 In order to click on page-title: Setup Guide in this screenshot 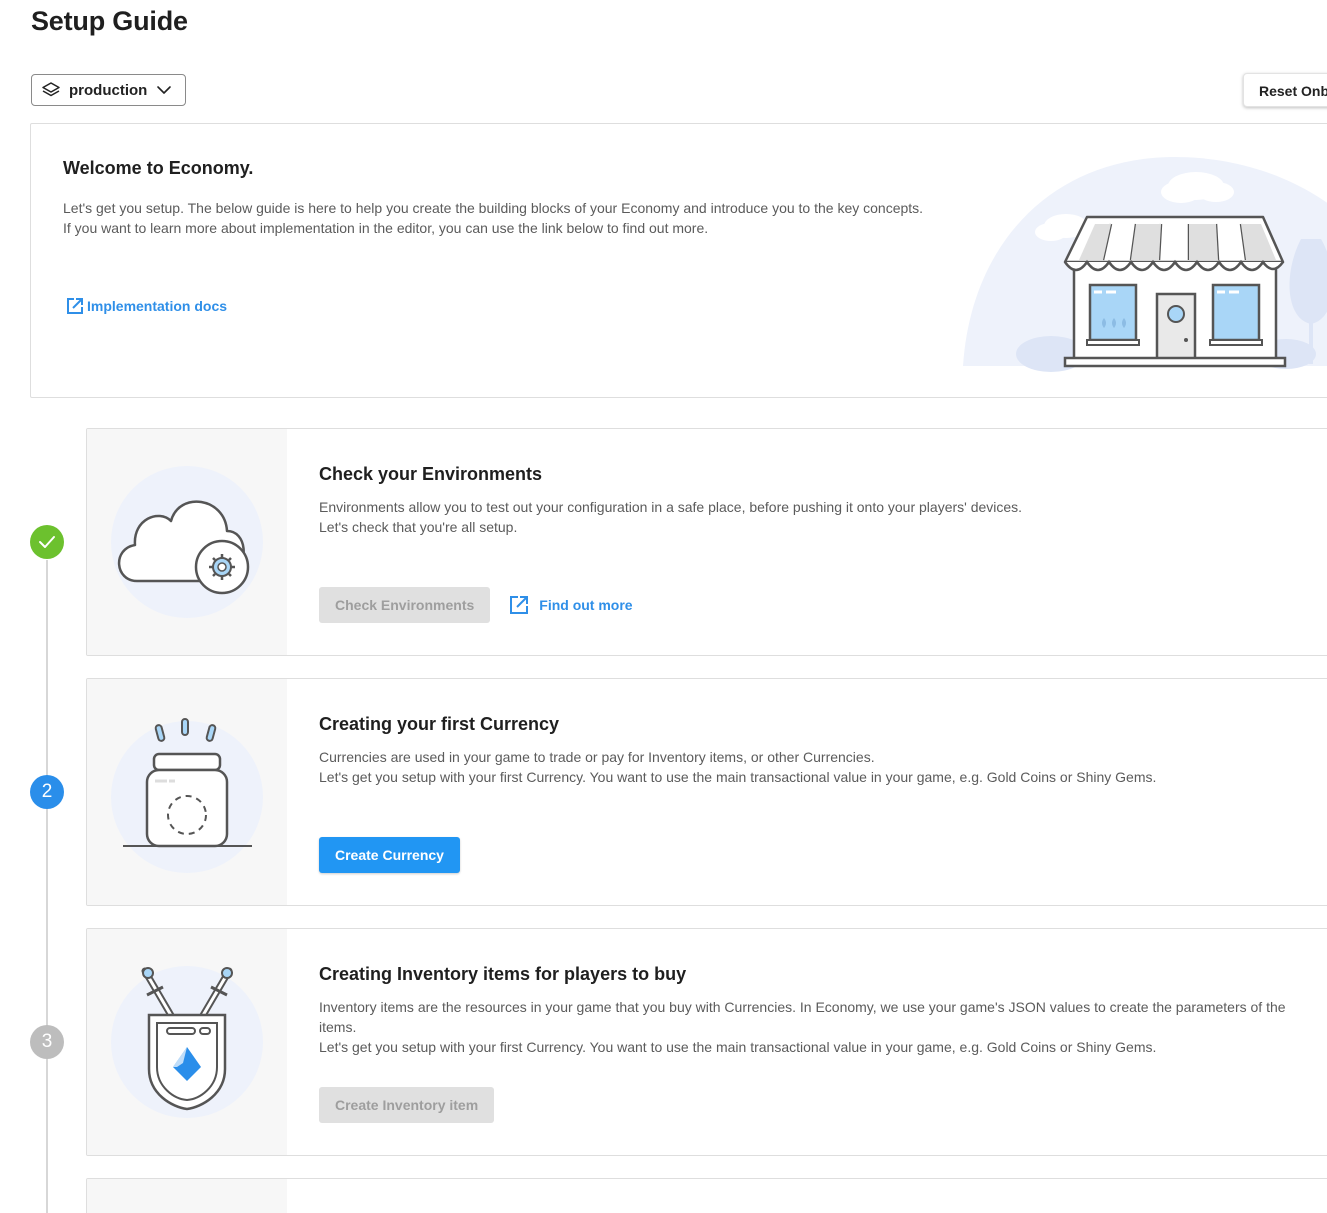, I will do `click(109, 21)`.